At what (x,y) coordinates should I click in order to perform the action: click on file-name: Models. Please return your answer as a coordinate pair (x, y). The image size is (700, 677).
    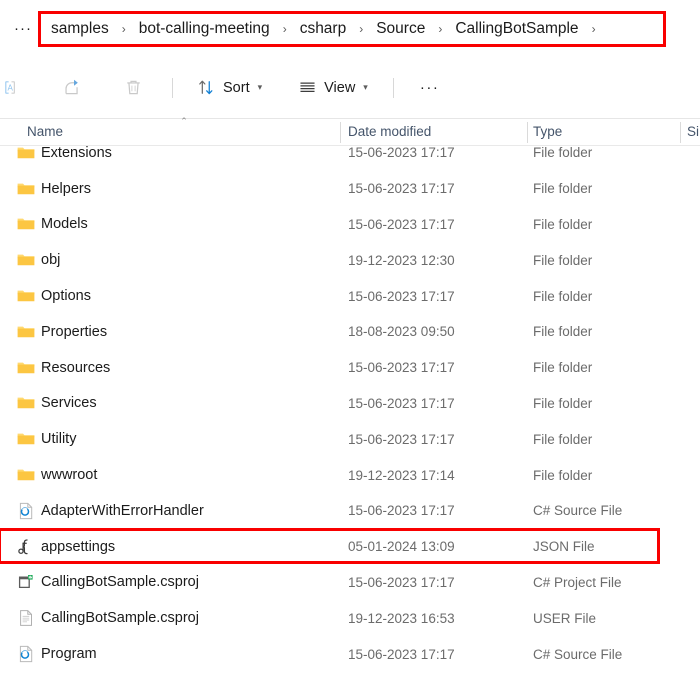
    Looking at the image, I should click on (64, 224).